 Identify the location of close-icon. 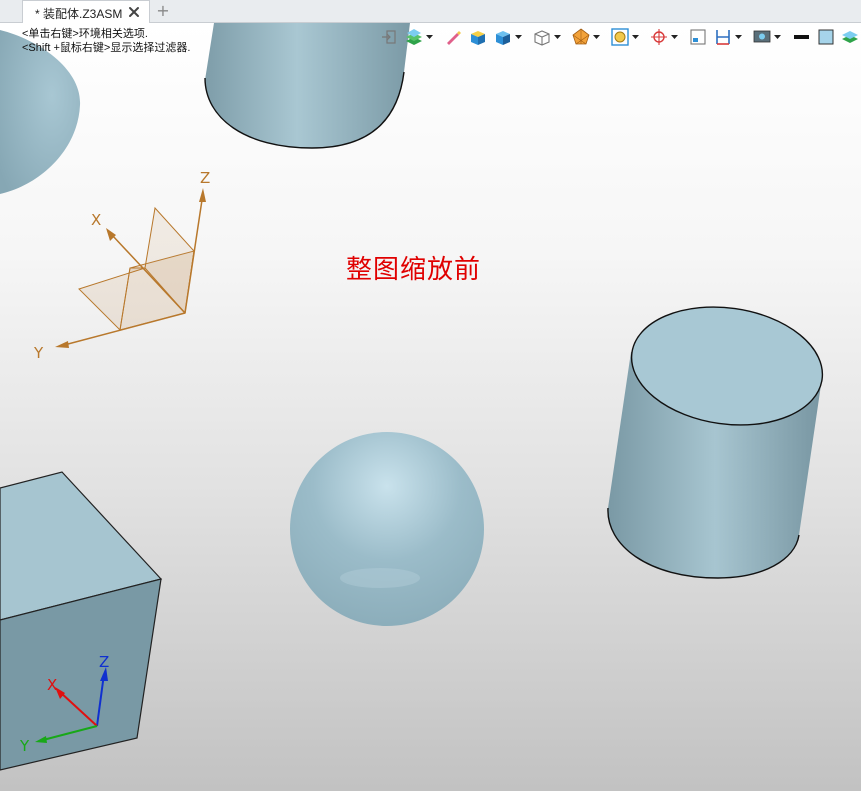
(134, 12).